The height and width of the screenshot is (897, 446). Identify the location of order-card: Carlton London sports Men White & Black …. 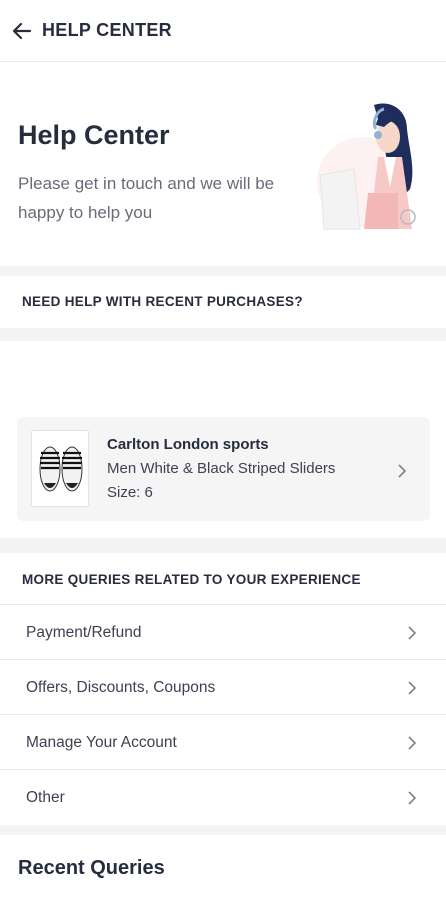
(223, 469).